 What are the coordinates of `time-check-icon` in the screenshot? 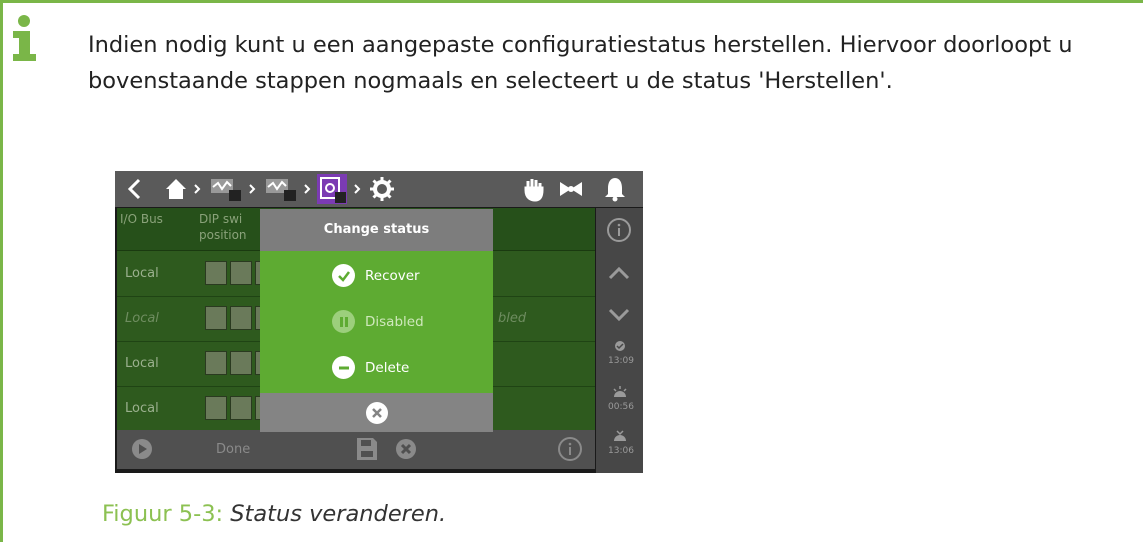 It's located at (620, 346).